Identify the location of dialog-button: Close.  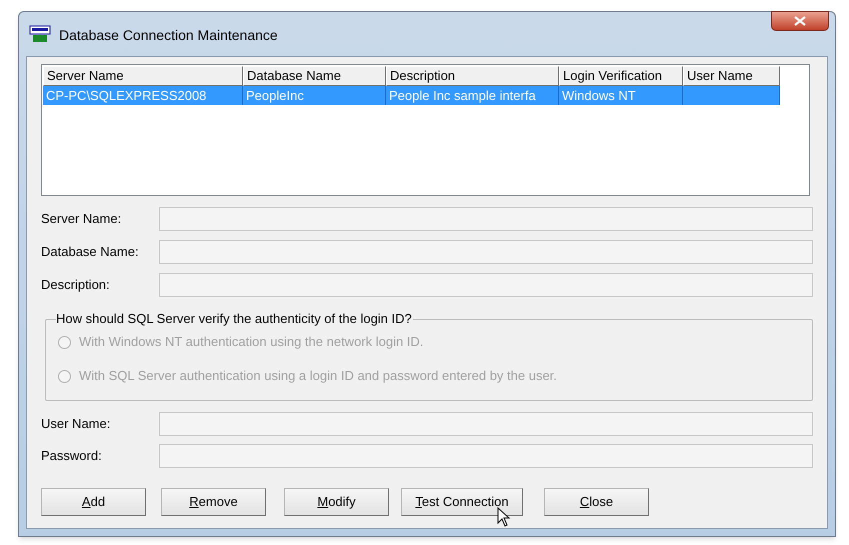
(596, 502).